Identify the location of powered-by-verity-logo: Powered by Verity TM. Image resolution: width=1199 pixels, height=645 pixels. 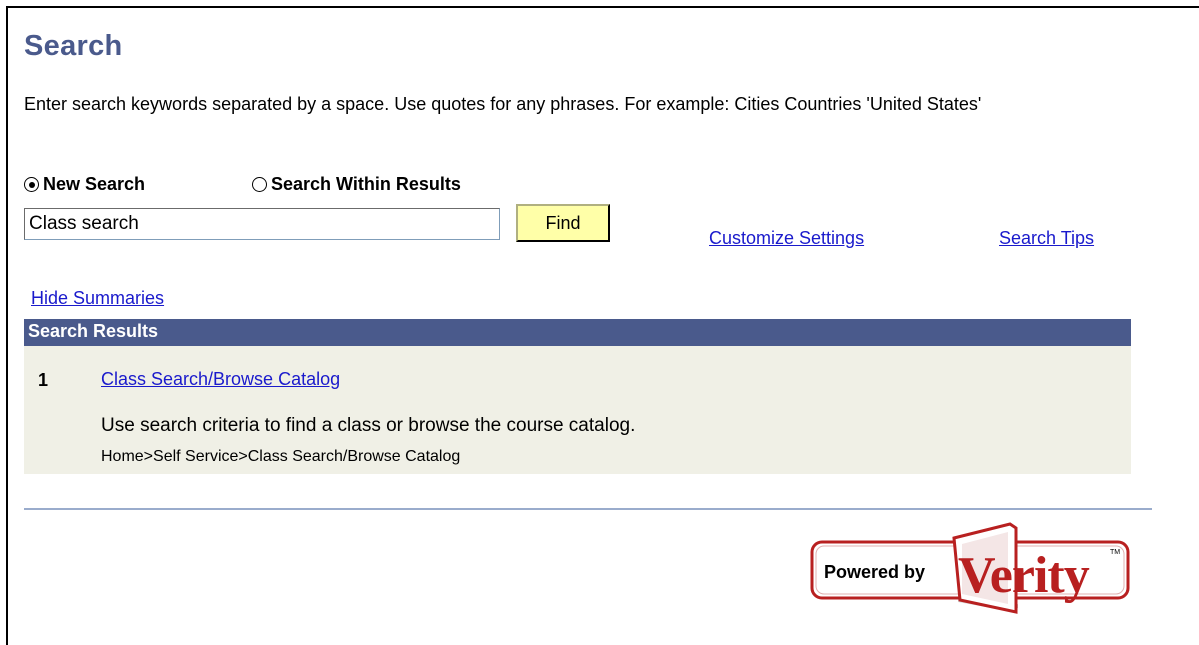
(973, 572).